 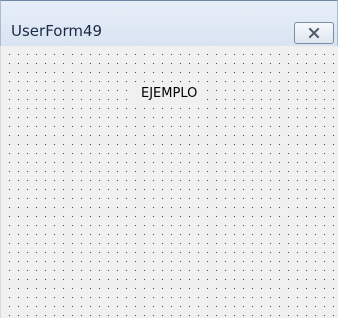 What do you see at coordinates (169, 23) in the screenshot?
I see `title-bar: UserForm49` at bounding box center [169, 23].